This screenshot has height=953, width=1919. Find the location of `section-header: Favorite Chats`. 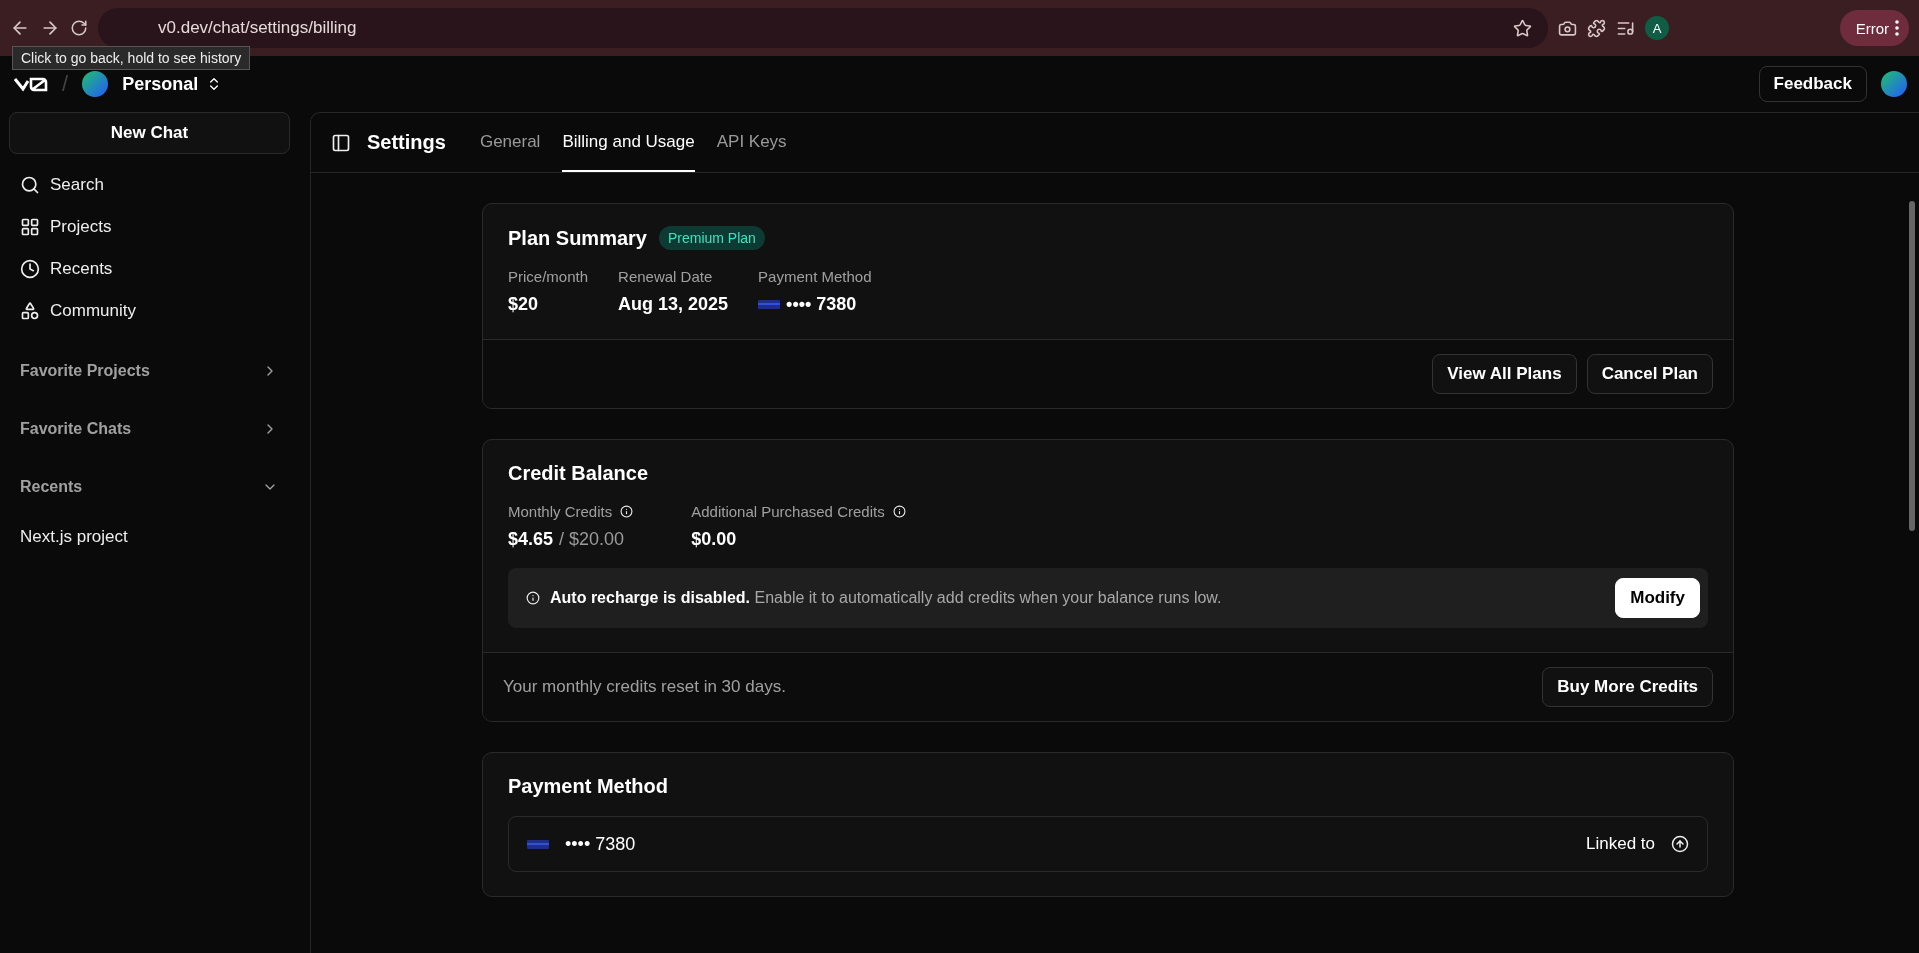

section-header: Favorite Chats is located at coordinates (149, 429).